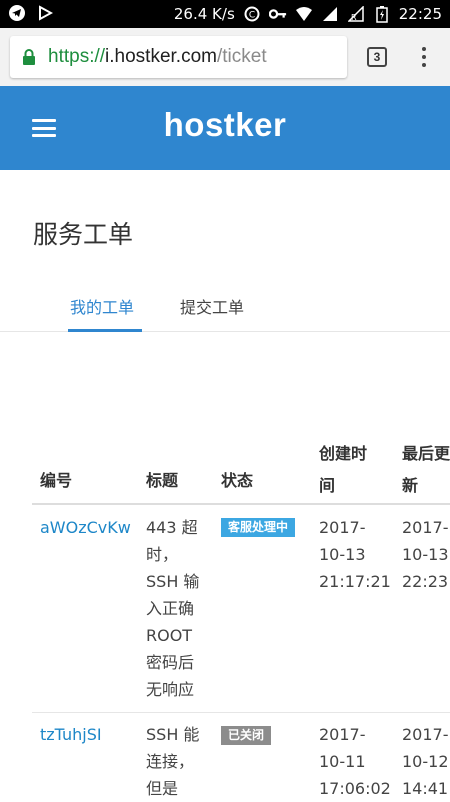  I want to click on ticket-title-line: 密码后, so click(170, 662).